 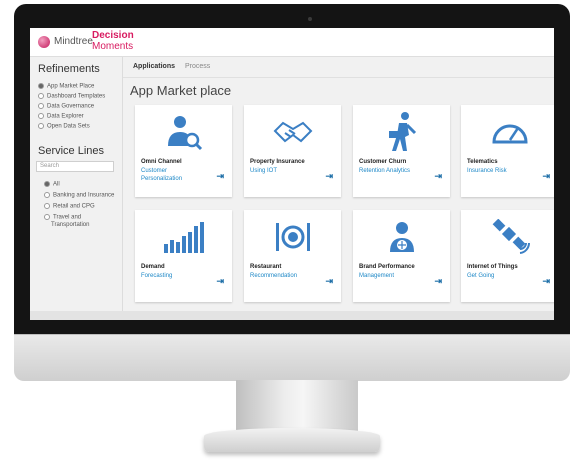 What do you see at coordinates (113, 46) in the screenshot?
I see `logo-product-line2: Moments` at bounding box center [113, 46].